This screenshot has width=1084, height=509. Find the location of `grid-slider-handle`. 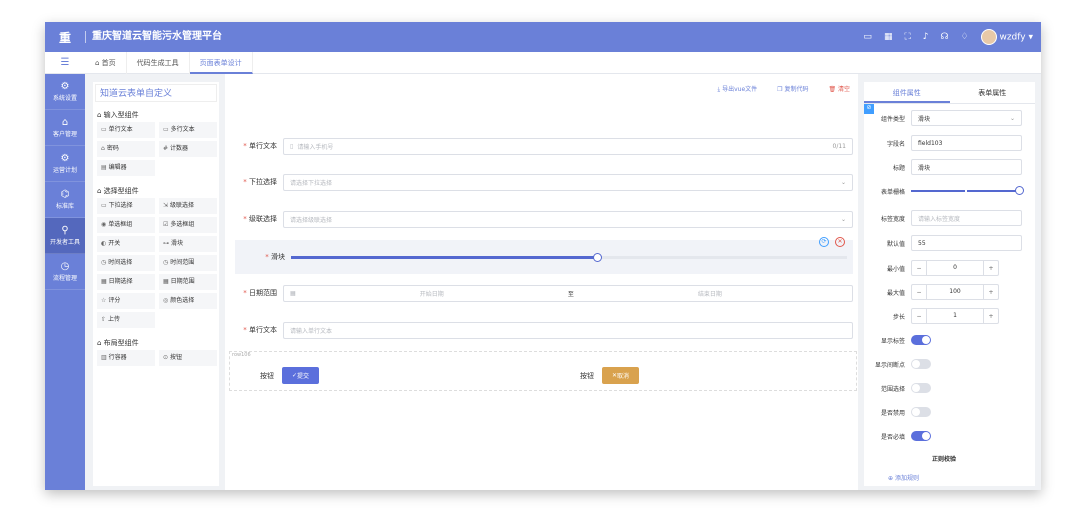

grid-slider-handle is located at coordinates (1019, 190).